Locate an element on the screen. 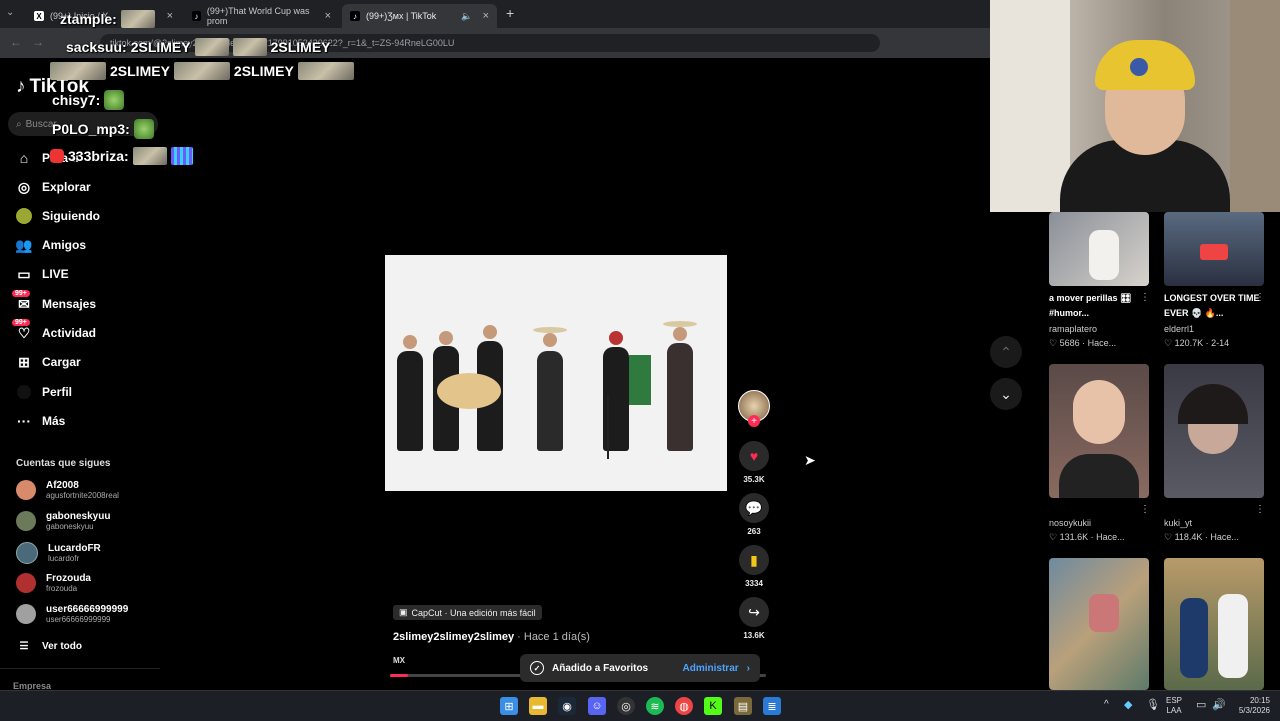  following-item: Frozouda frozouda is located at coordinates (53, 583).